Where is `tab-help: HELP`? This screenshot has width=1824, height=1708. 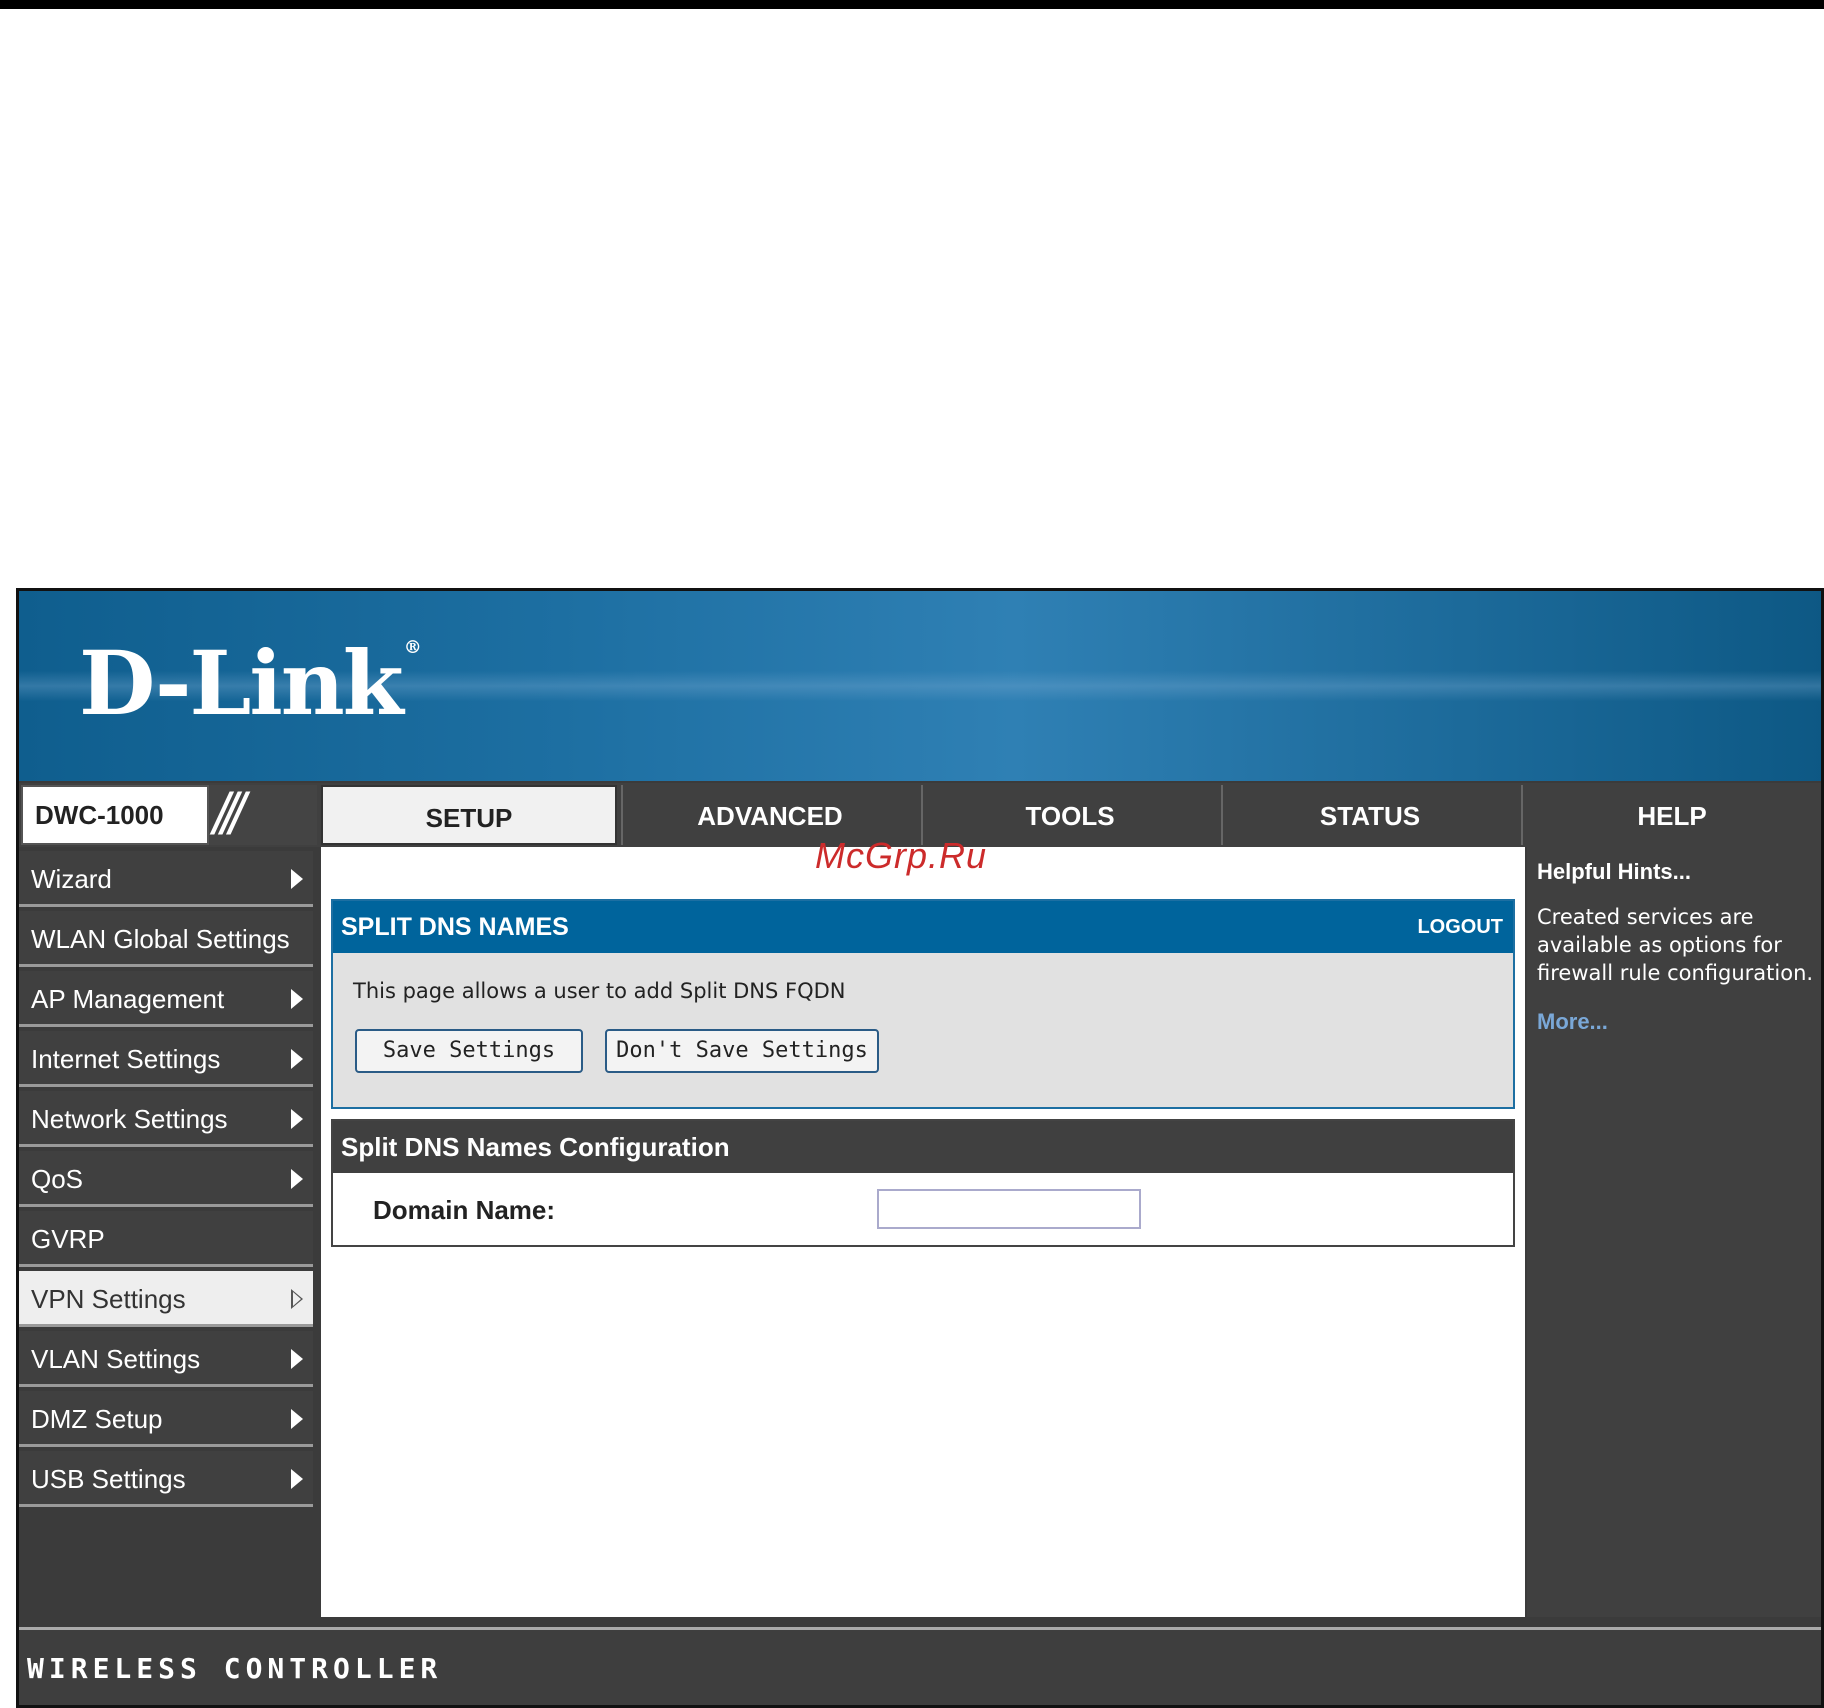
tab-help: HELP is located at coordinates (1671, 815).